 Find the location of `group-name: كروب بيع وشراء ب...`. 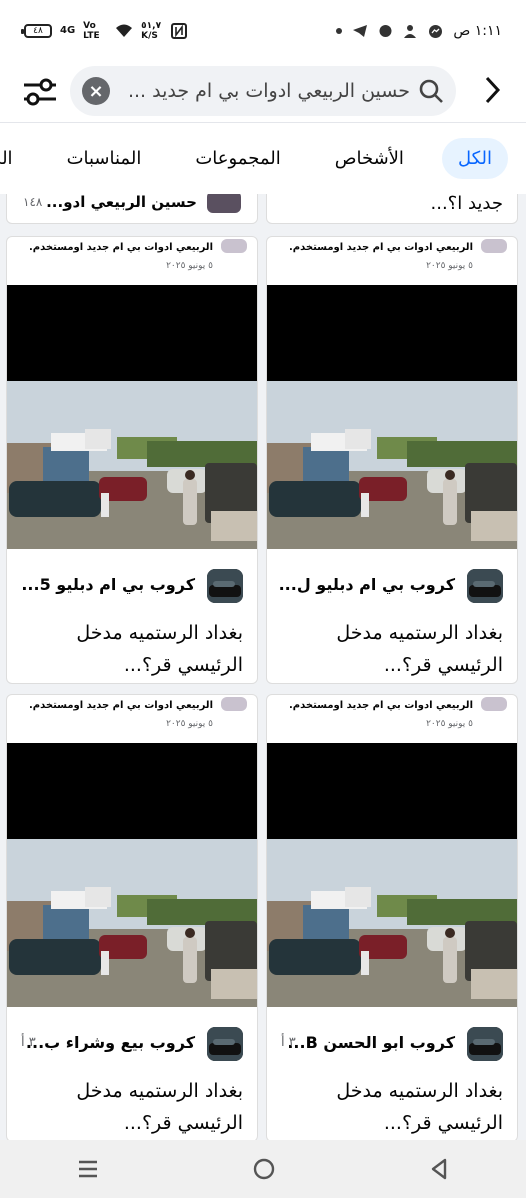

group-name: كروب بيع وشراء ب... is located at coordinates (110, 1042).